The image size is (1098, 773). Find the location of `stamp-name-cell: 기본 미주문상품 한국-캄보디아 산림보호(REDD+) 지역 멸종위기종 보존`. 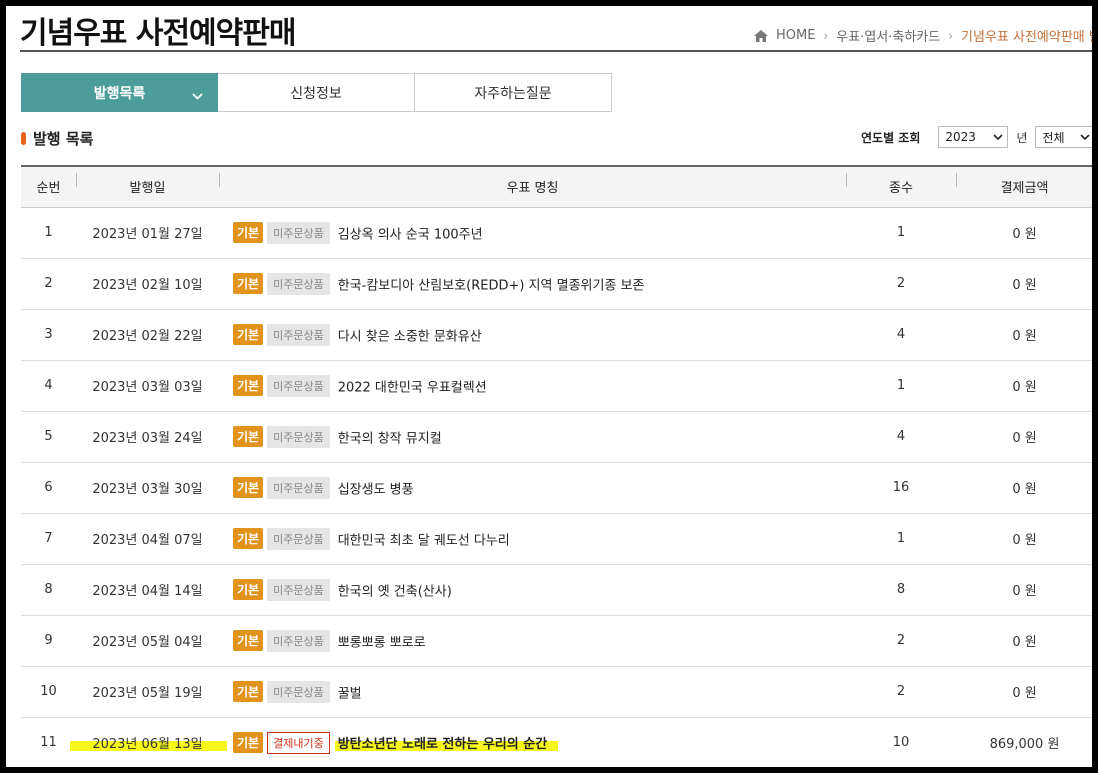

stamp-name-cell: 기본 미주문상품 한국-캄보디아 산림보호(REDD+) 지역 멸종위기종 보존 is located at coordinates (532, 284).